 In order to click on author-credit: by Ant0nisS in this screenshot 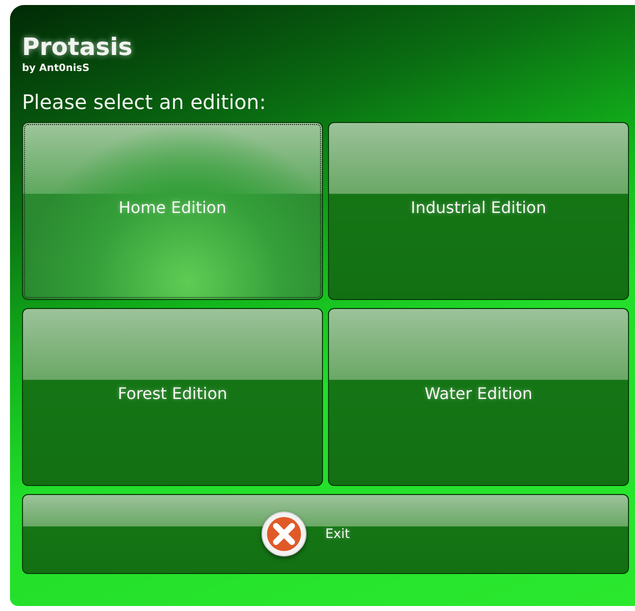, I will do `click(56, 68)`.